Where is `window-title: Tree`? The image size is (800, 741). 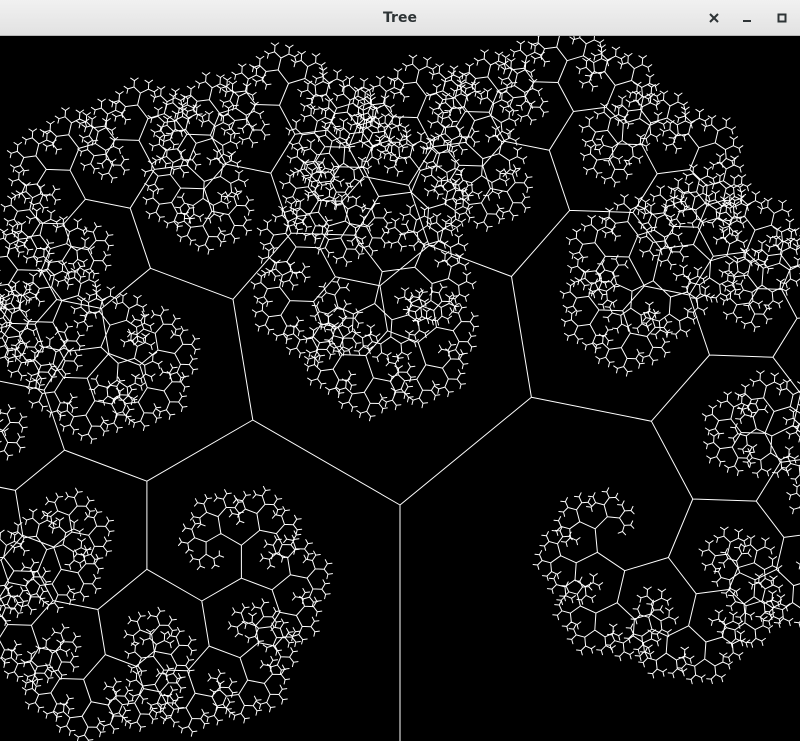
window-title: Tree is located at coordinates (400, 18).